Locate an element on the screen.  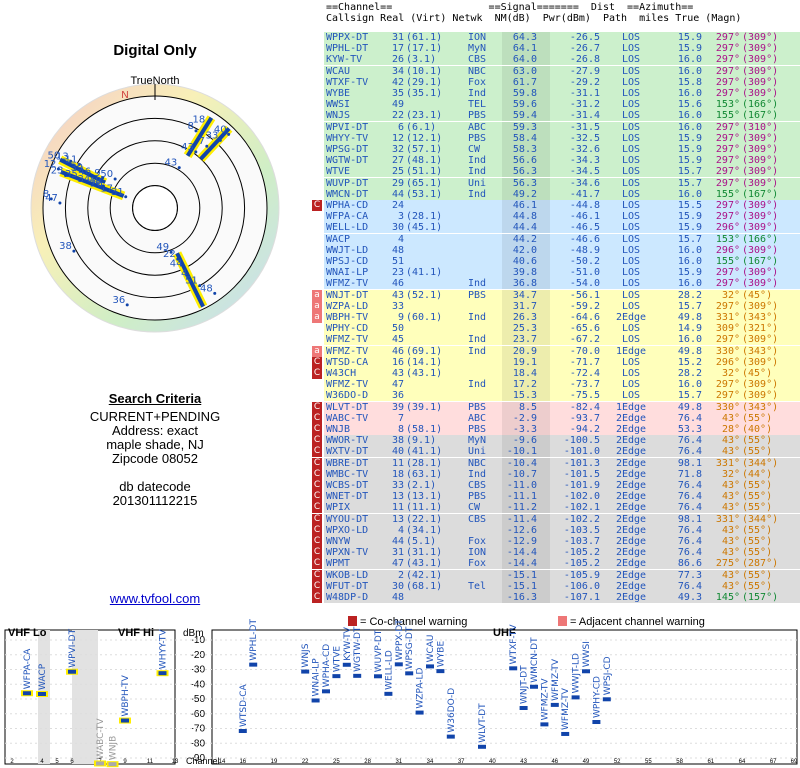
cell-virt: (28.1) is located at coordinates (424, 217).